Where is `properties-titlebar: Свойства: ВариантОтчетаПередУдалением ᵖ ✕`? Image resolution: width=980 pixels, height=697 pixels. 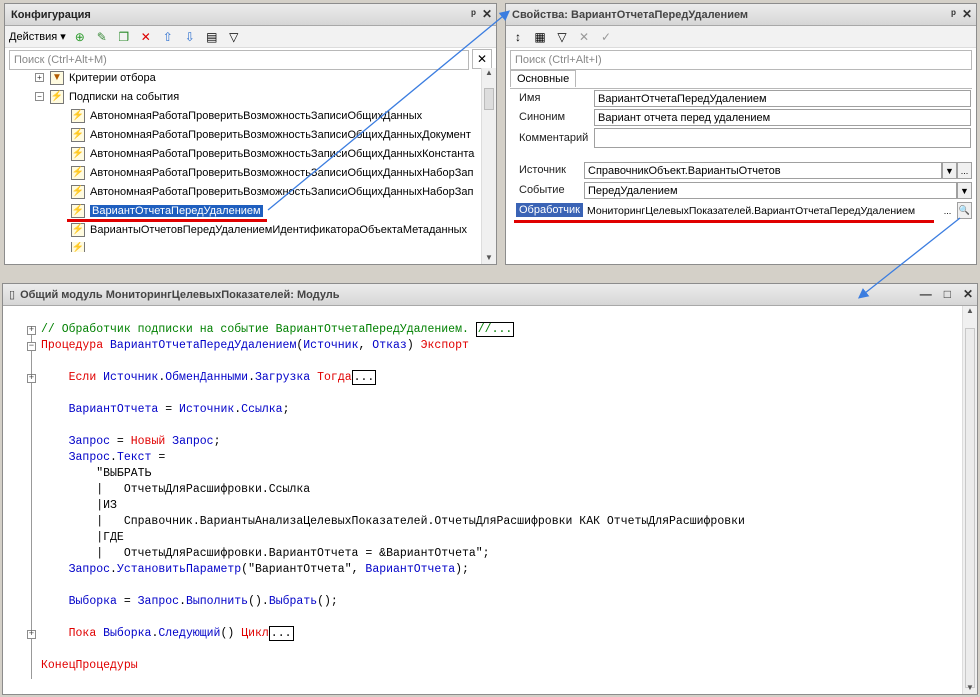 properties-titlebar: Свойства: ВариантОтчетаПередУдалением ᵖ ✕ is located at coordinates (741, 15).